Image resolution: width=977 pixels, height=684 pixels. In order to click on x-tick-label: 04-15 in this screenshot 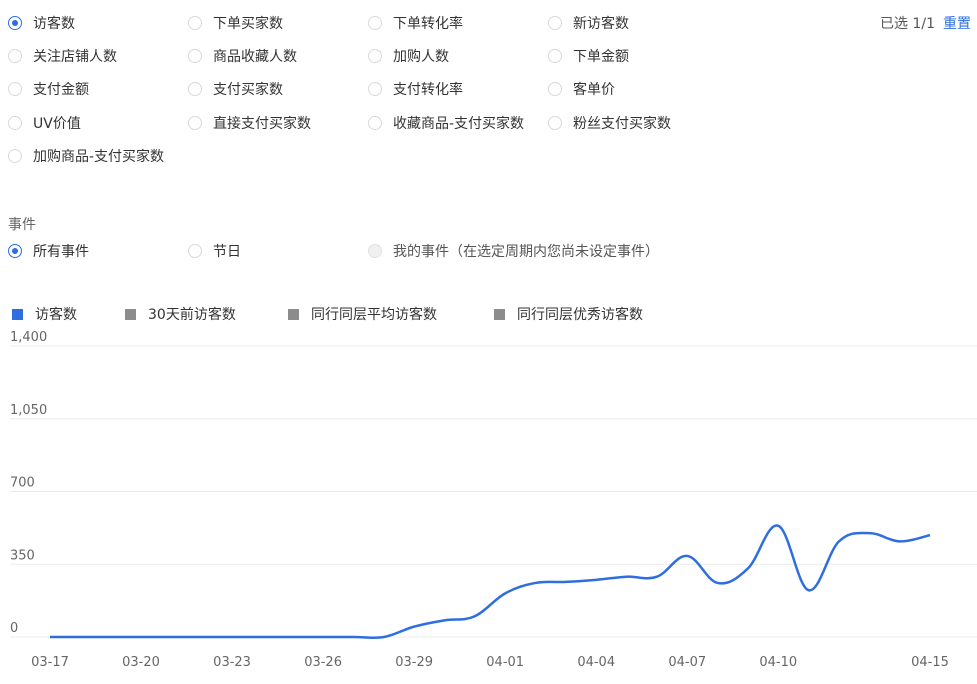, I will do `click(930, 662)`.